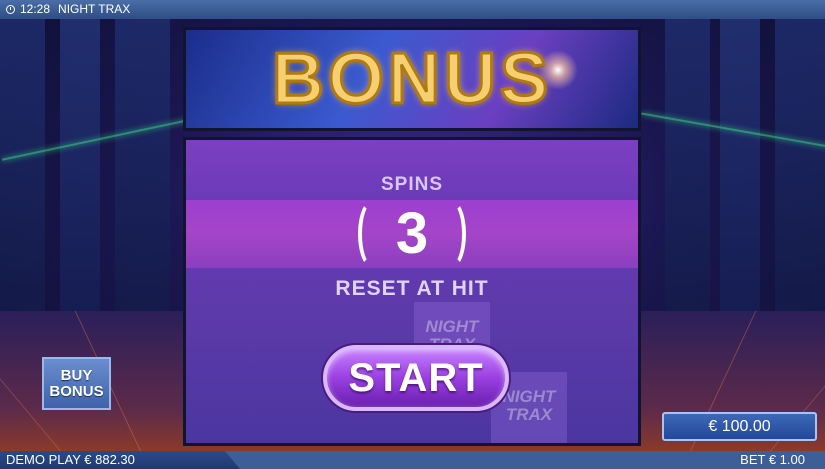  I want to click on logo-line-2: TRAX, so click(529, 414).